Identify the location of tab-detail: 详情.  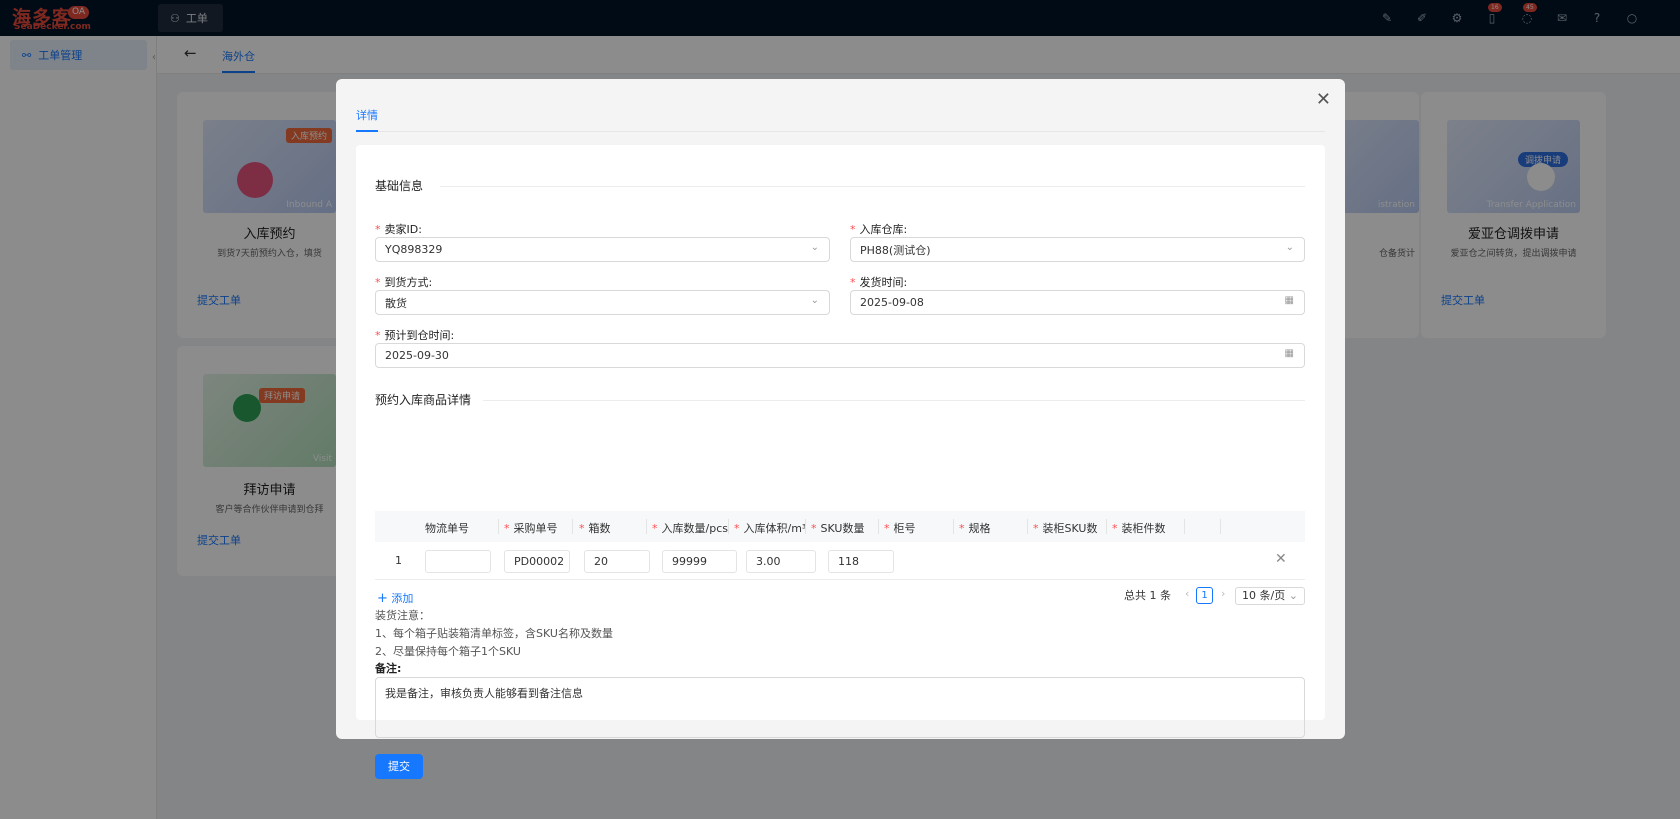
(367, 115).